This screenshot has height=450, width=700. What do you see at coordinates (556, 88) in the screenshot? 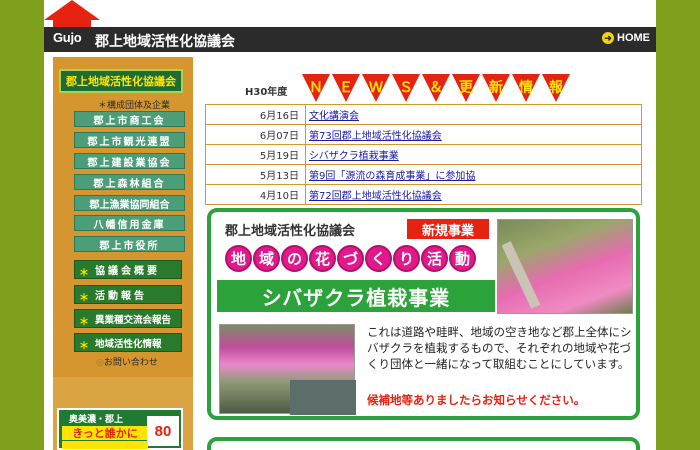
I see `news-heading-flag: 報` at bounding box center [556, 88].